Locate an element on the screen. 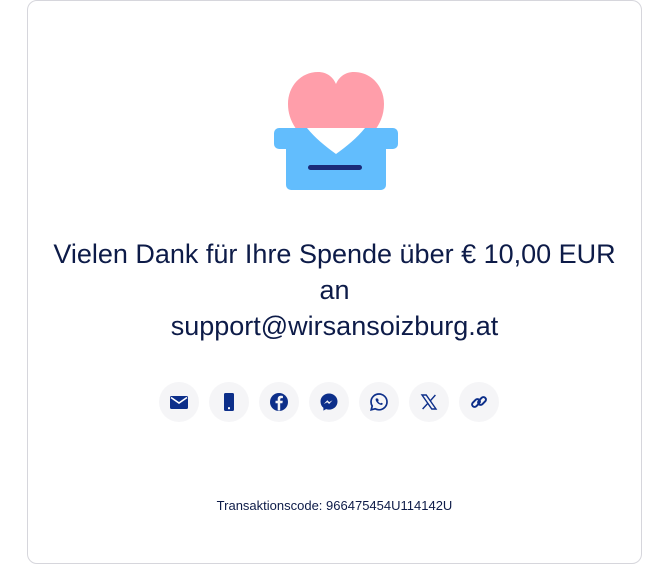  x-icon is located at coordinates (429, 402).